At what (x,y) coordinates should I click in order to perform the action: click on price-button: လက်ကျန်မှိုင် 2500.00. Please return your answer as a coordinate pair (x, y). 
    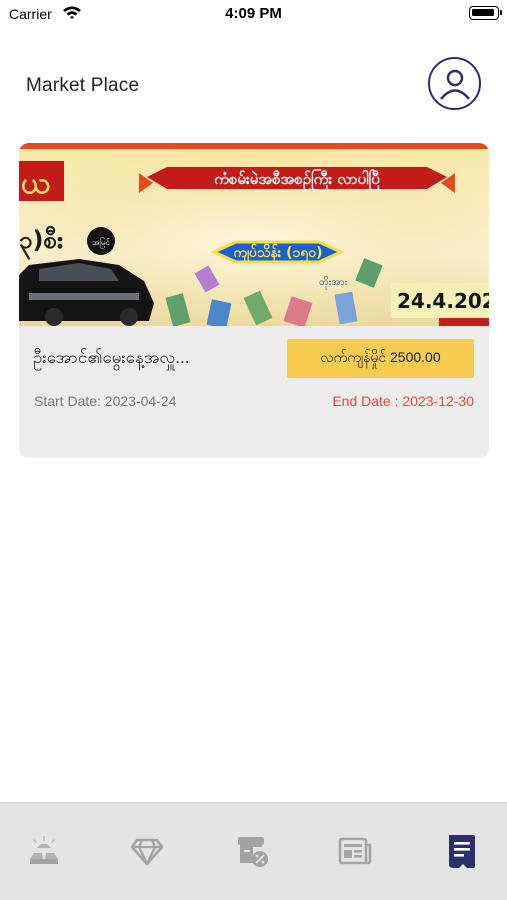
    Looking at the image, I should click on (380, 358).